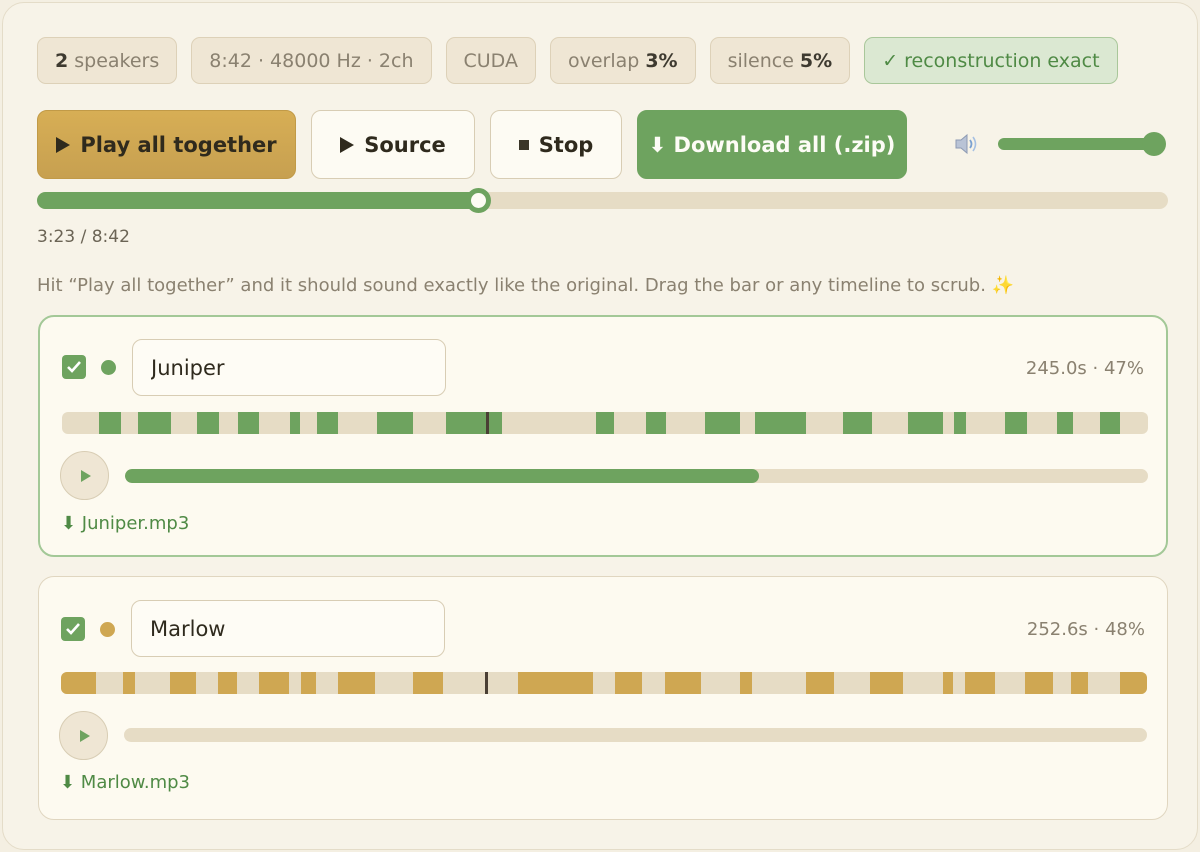 This screenshot has width=1200, height=852. Describe the element at coordinates (661, 60) in the screenshot. I see `chip-overlap-value: 3%` at that location.